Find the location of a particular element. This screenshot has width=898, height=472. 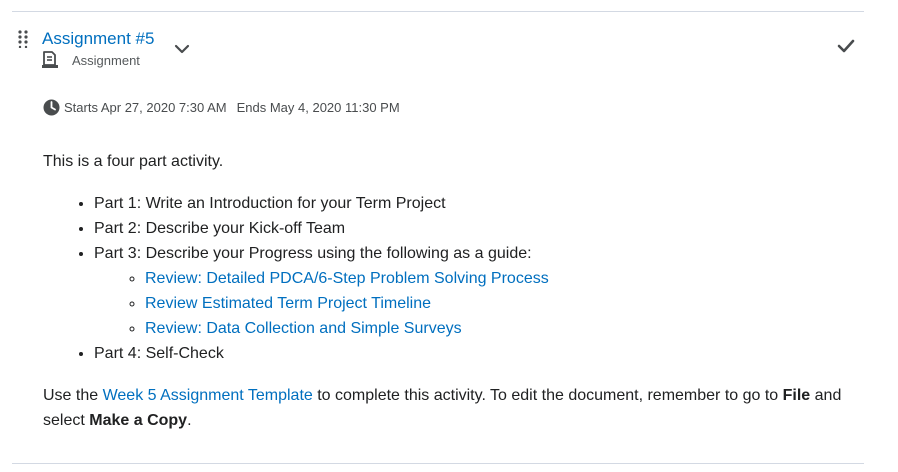

part-4-text: Part 4: Self-Check is located at coordinates (159, 353).